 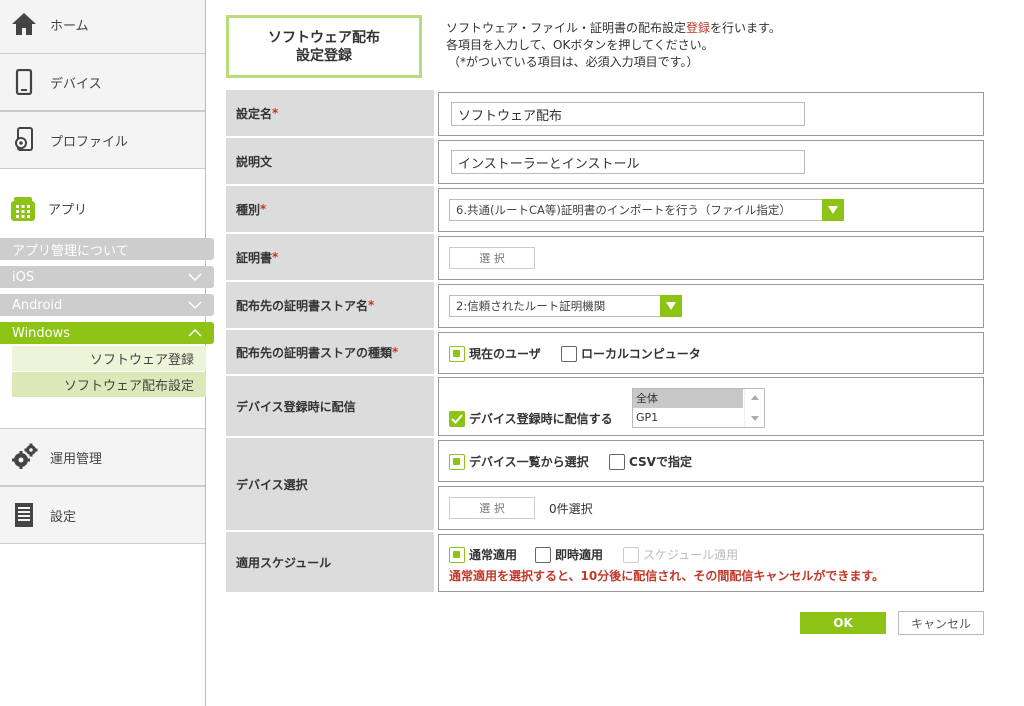 I want to click on profile-gear-icon, so click(x=24, y=140).